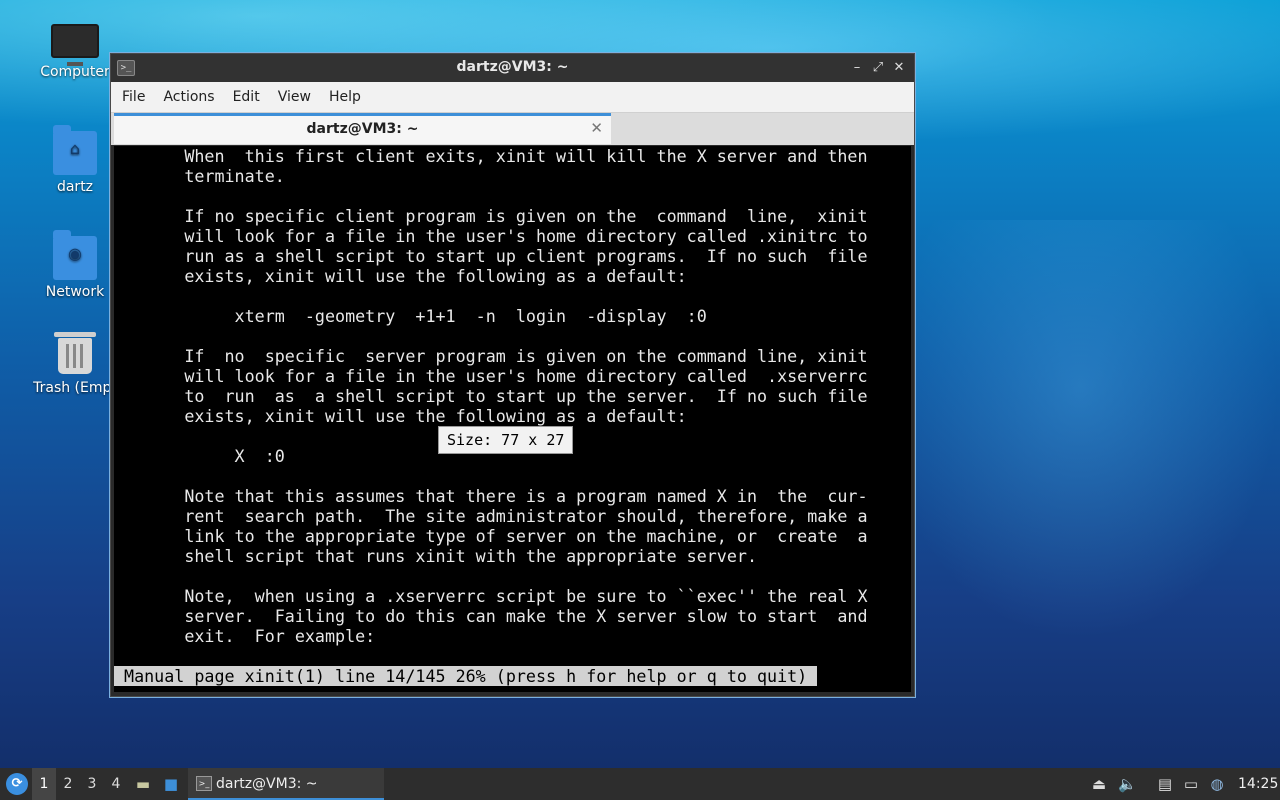  Describe the element at coordinates (1127, 784) in the screenshot. I see `volume-icon: 🔈` at that location.